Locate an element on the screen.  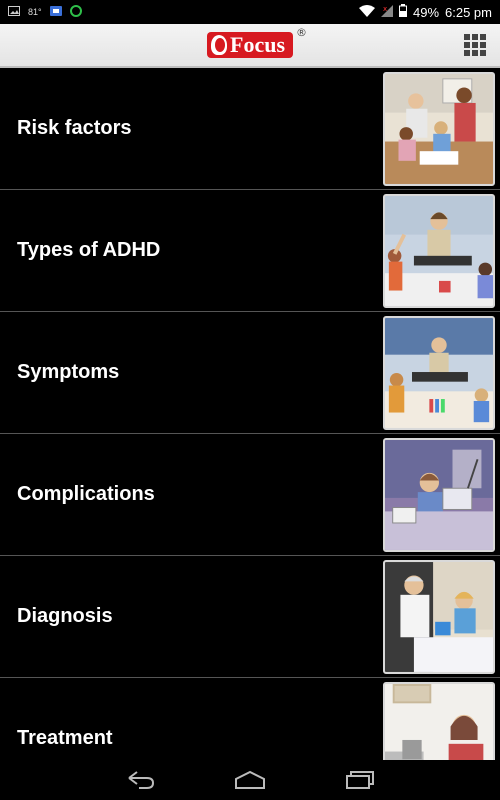
home-icon is located at coordinates (250, 780).